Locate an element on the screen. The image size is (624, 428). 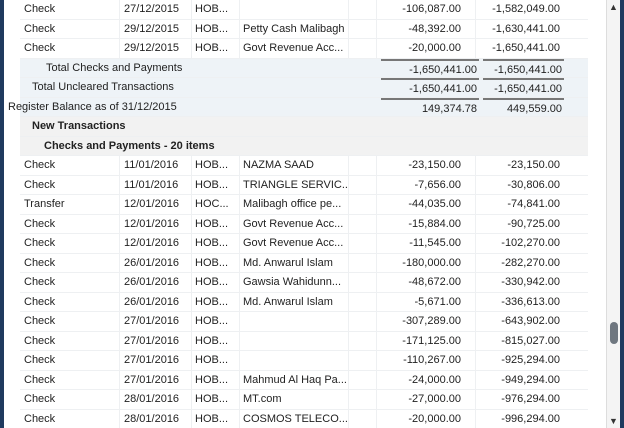
balance-cell: -74,841.00 is located at coordinates (533, 204).